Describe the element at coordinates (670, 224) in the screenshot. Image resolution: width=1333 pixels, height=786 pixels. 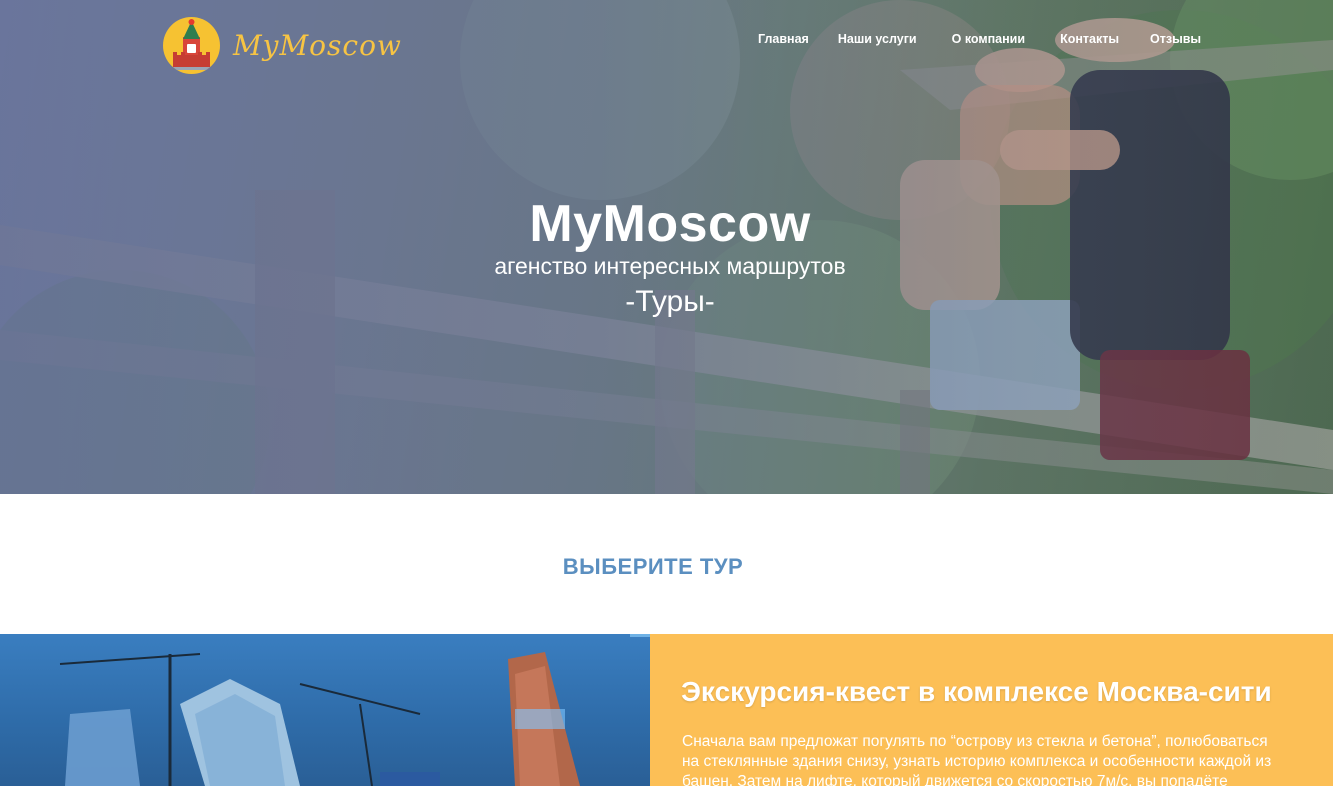
I see `hero-title: MyMoscow` at that location.